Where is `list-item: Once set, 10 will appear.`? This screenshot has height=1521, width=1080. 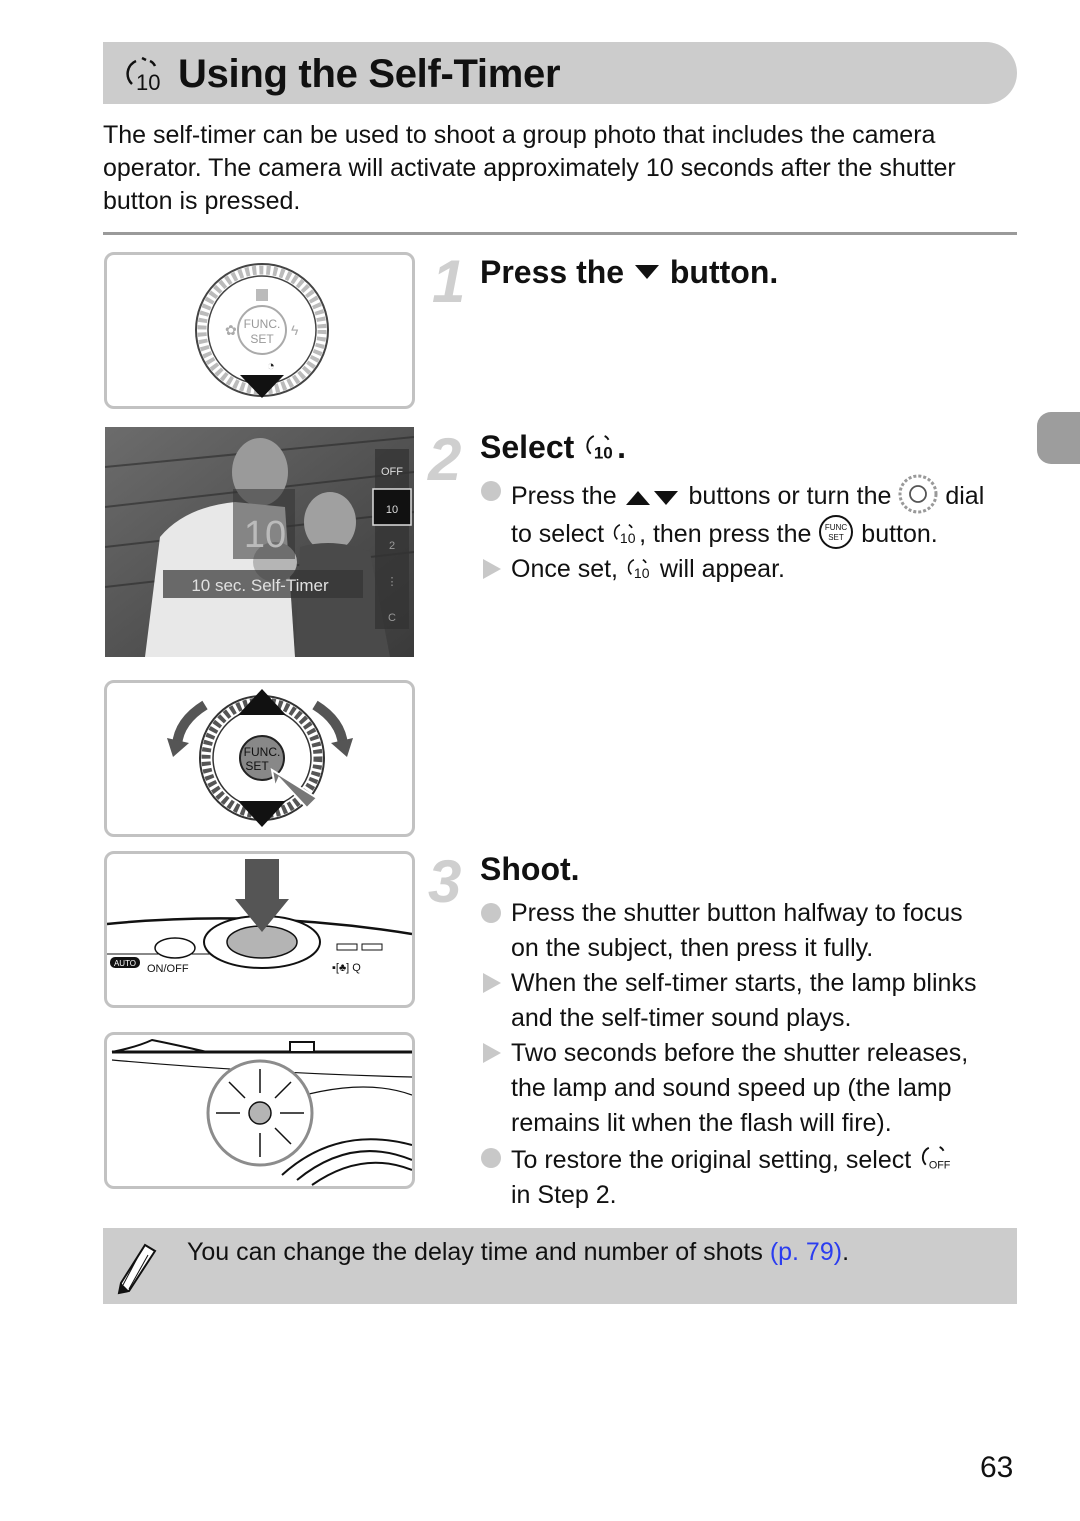
list-item: Once set, 10 will appear. is located at coordinates (752, 569).